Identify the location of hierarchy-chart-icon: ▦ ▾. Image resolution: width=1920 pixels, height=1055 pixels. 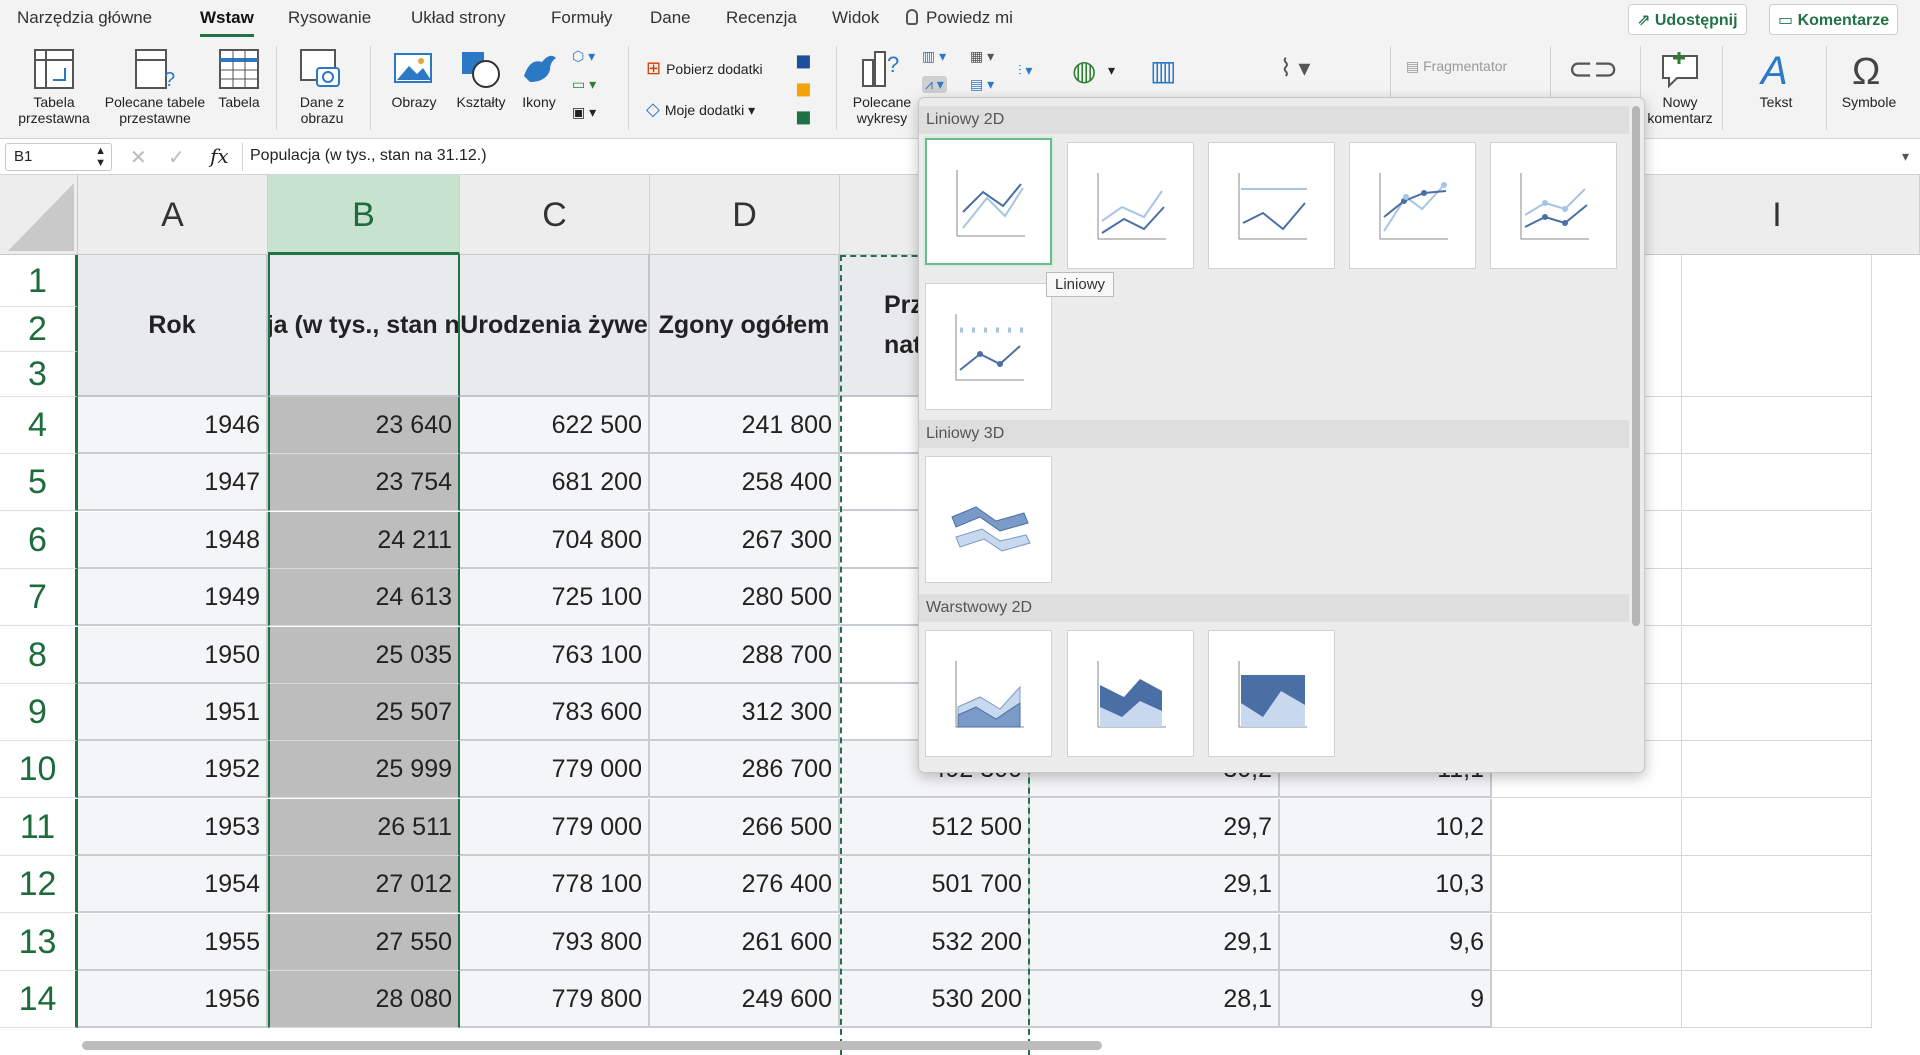
(982, 56).